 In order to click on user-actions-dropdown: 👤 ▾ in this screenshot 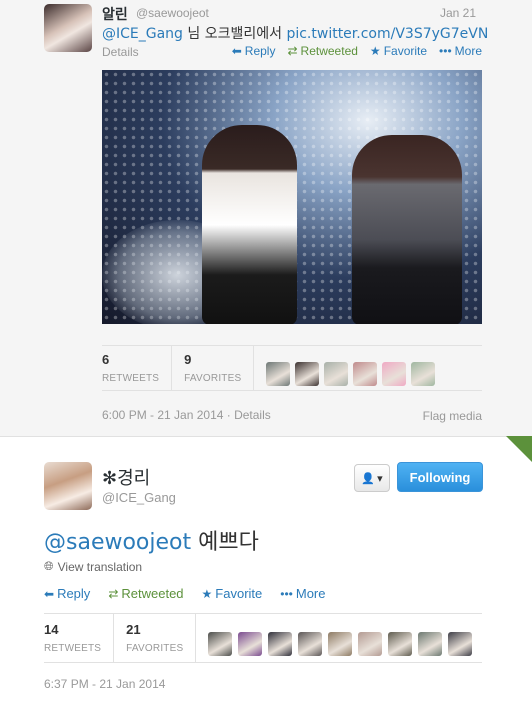, I will do `click(372, 478)`.